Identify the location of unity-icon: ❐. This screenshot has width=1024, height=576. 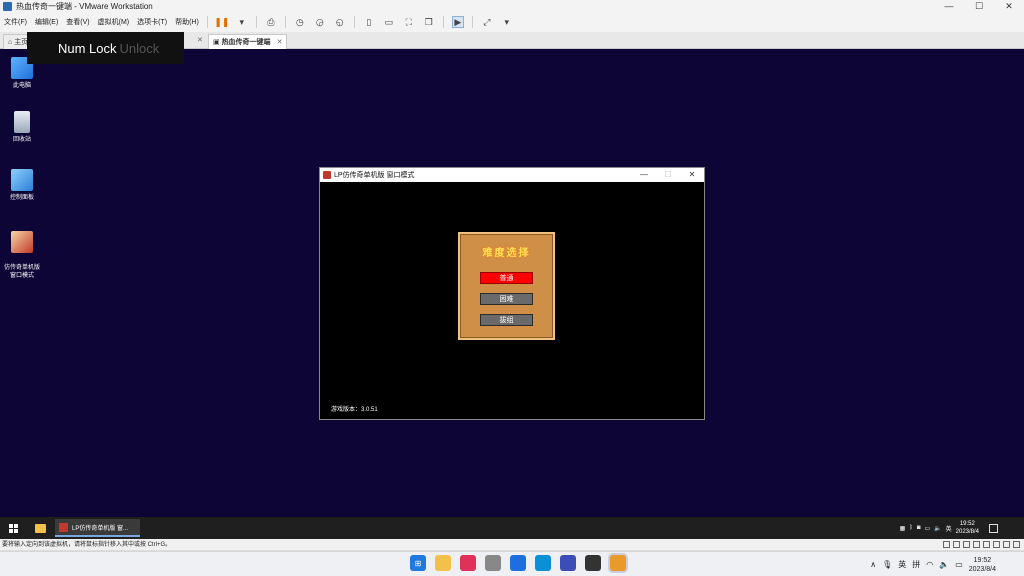
(429, 22).